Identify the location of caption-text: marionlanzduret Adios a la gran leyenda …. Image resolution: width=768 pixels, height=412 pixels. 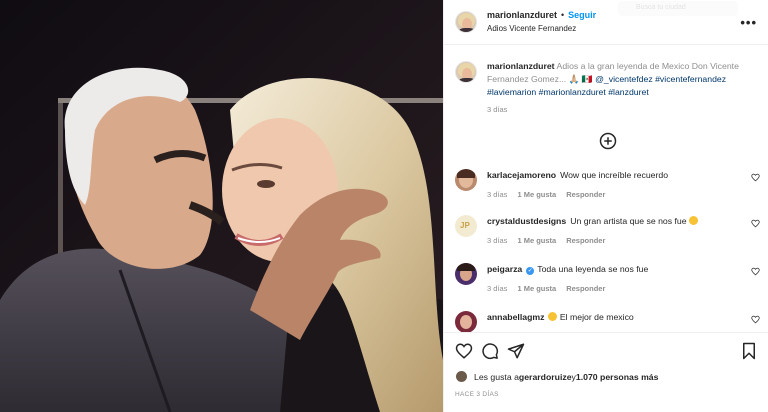
(622, 79).